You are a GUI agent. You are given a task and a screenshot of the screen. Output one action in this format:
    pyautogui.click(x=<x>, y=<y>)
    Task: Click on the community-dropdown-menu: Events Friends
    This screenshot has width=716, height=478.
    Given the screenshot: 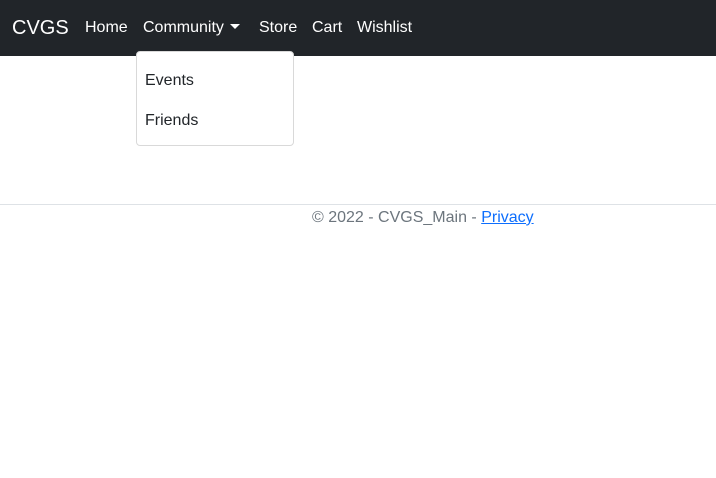 What is the action you would take?
    pyautogui.click(x=215, y=98)
    